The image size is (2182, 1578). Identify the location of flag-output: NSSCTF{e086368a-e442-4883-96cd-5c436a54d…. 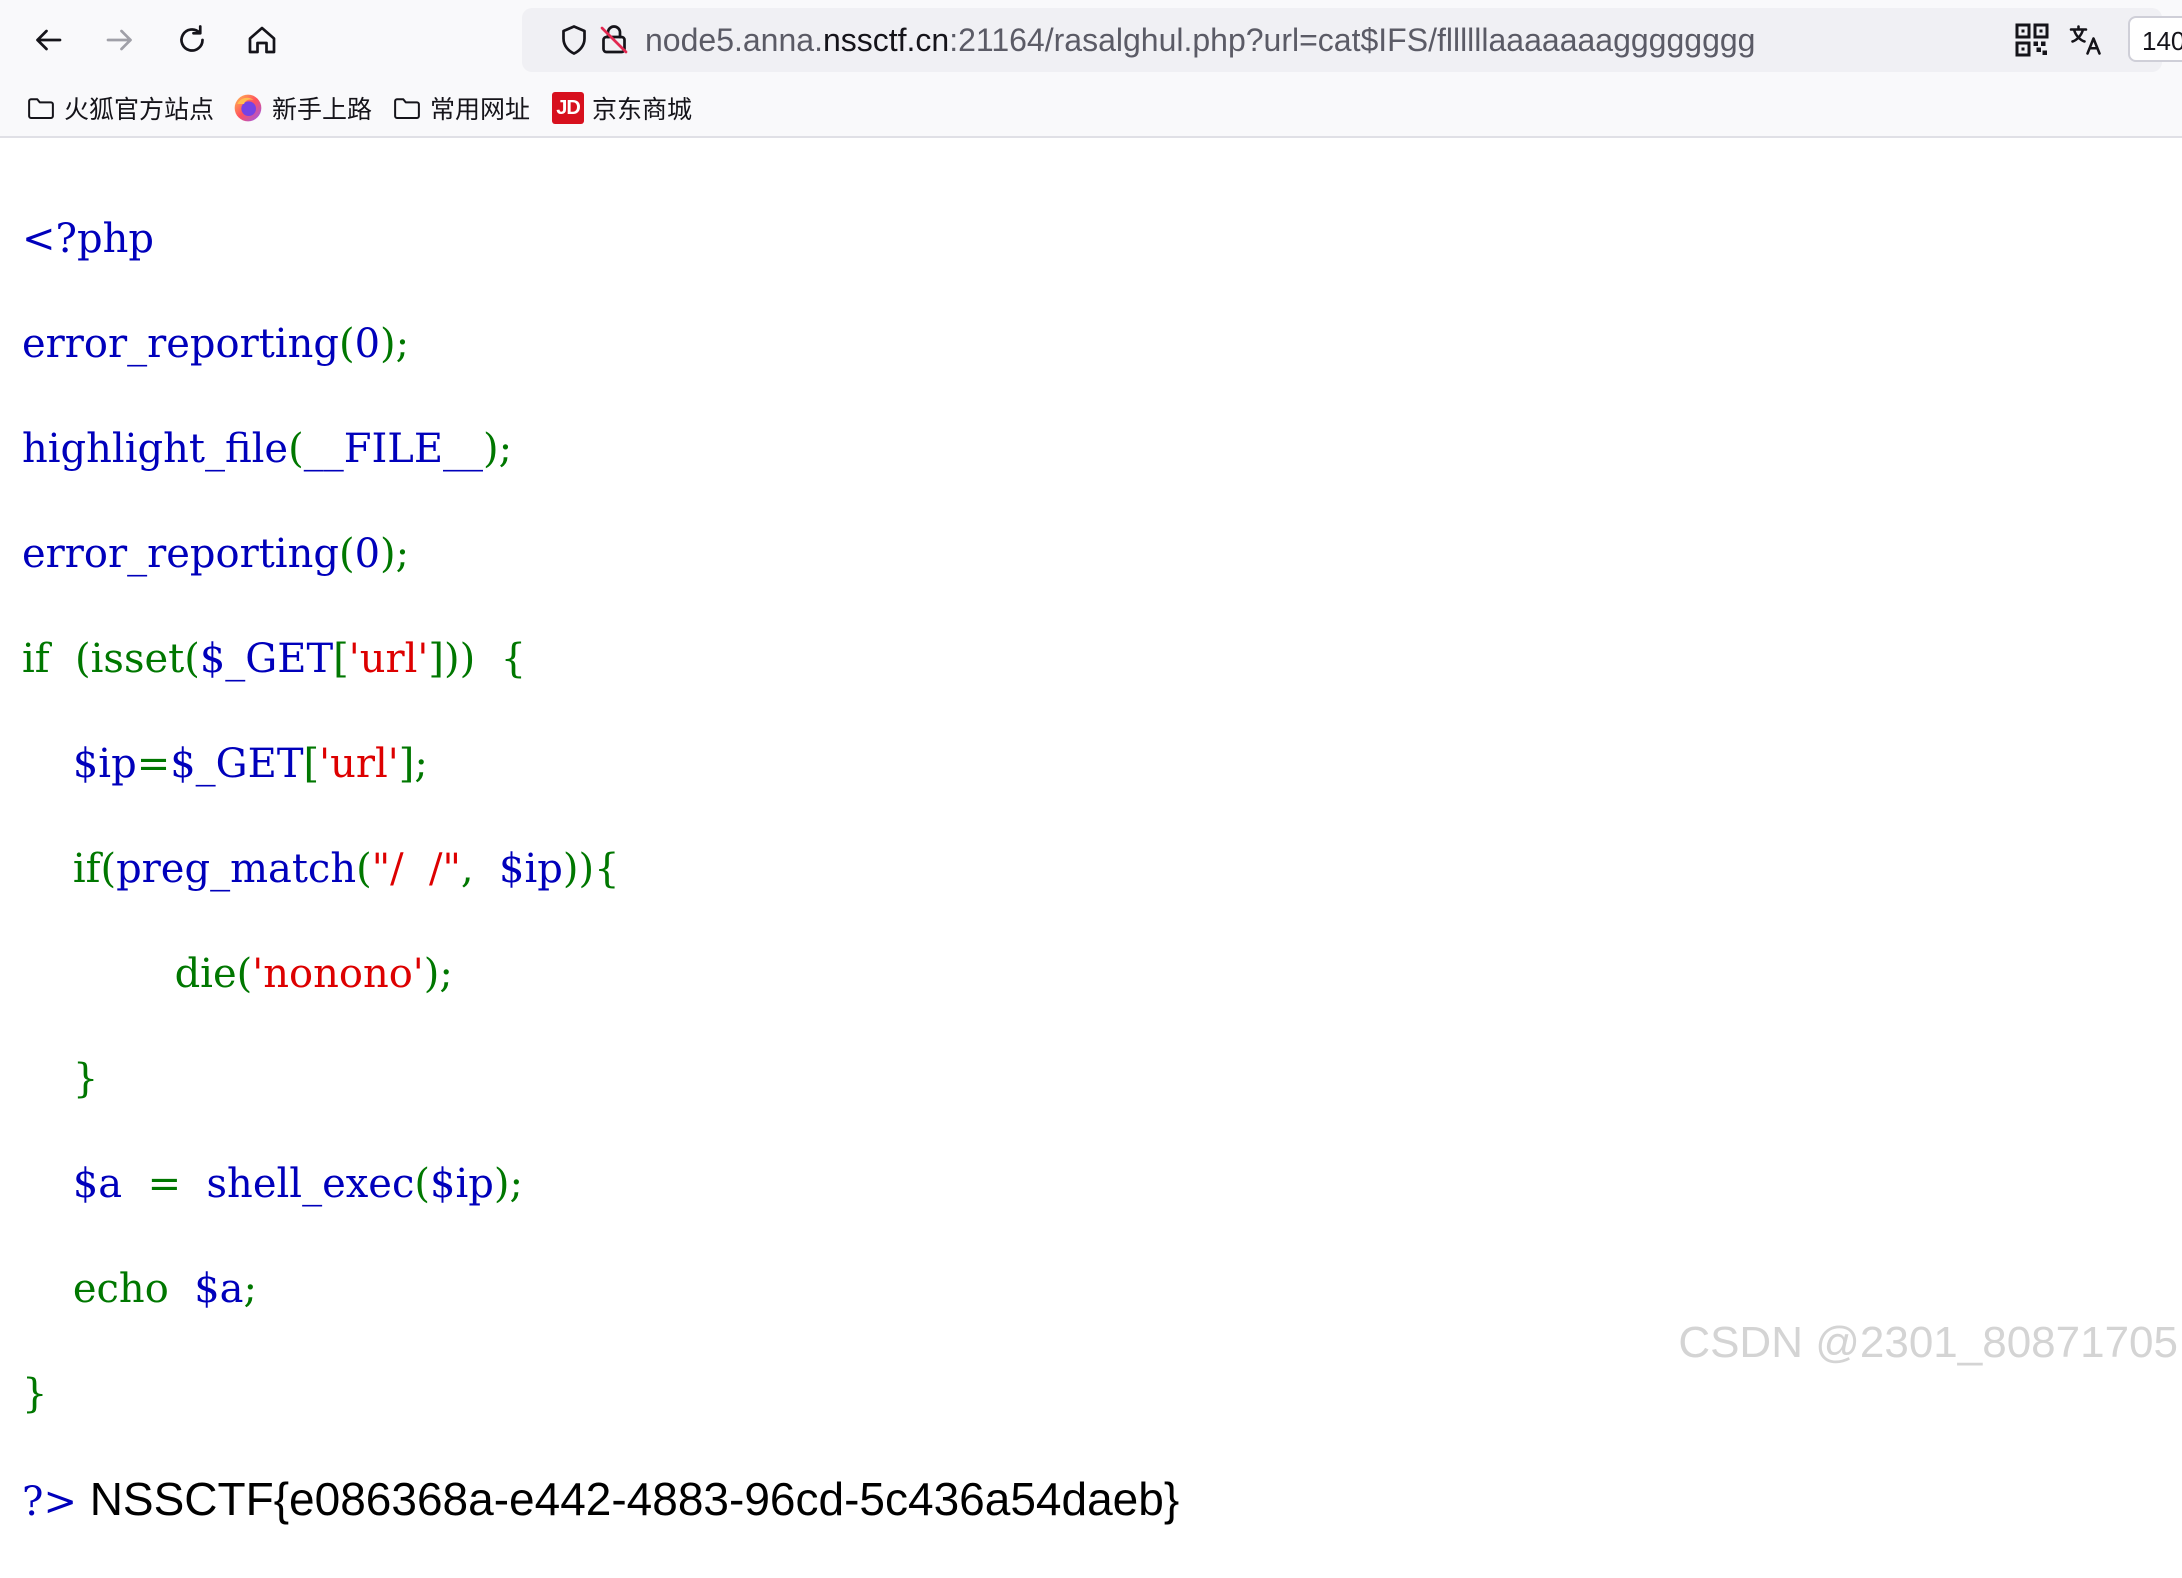
(634, 1498).